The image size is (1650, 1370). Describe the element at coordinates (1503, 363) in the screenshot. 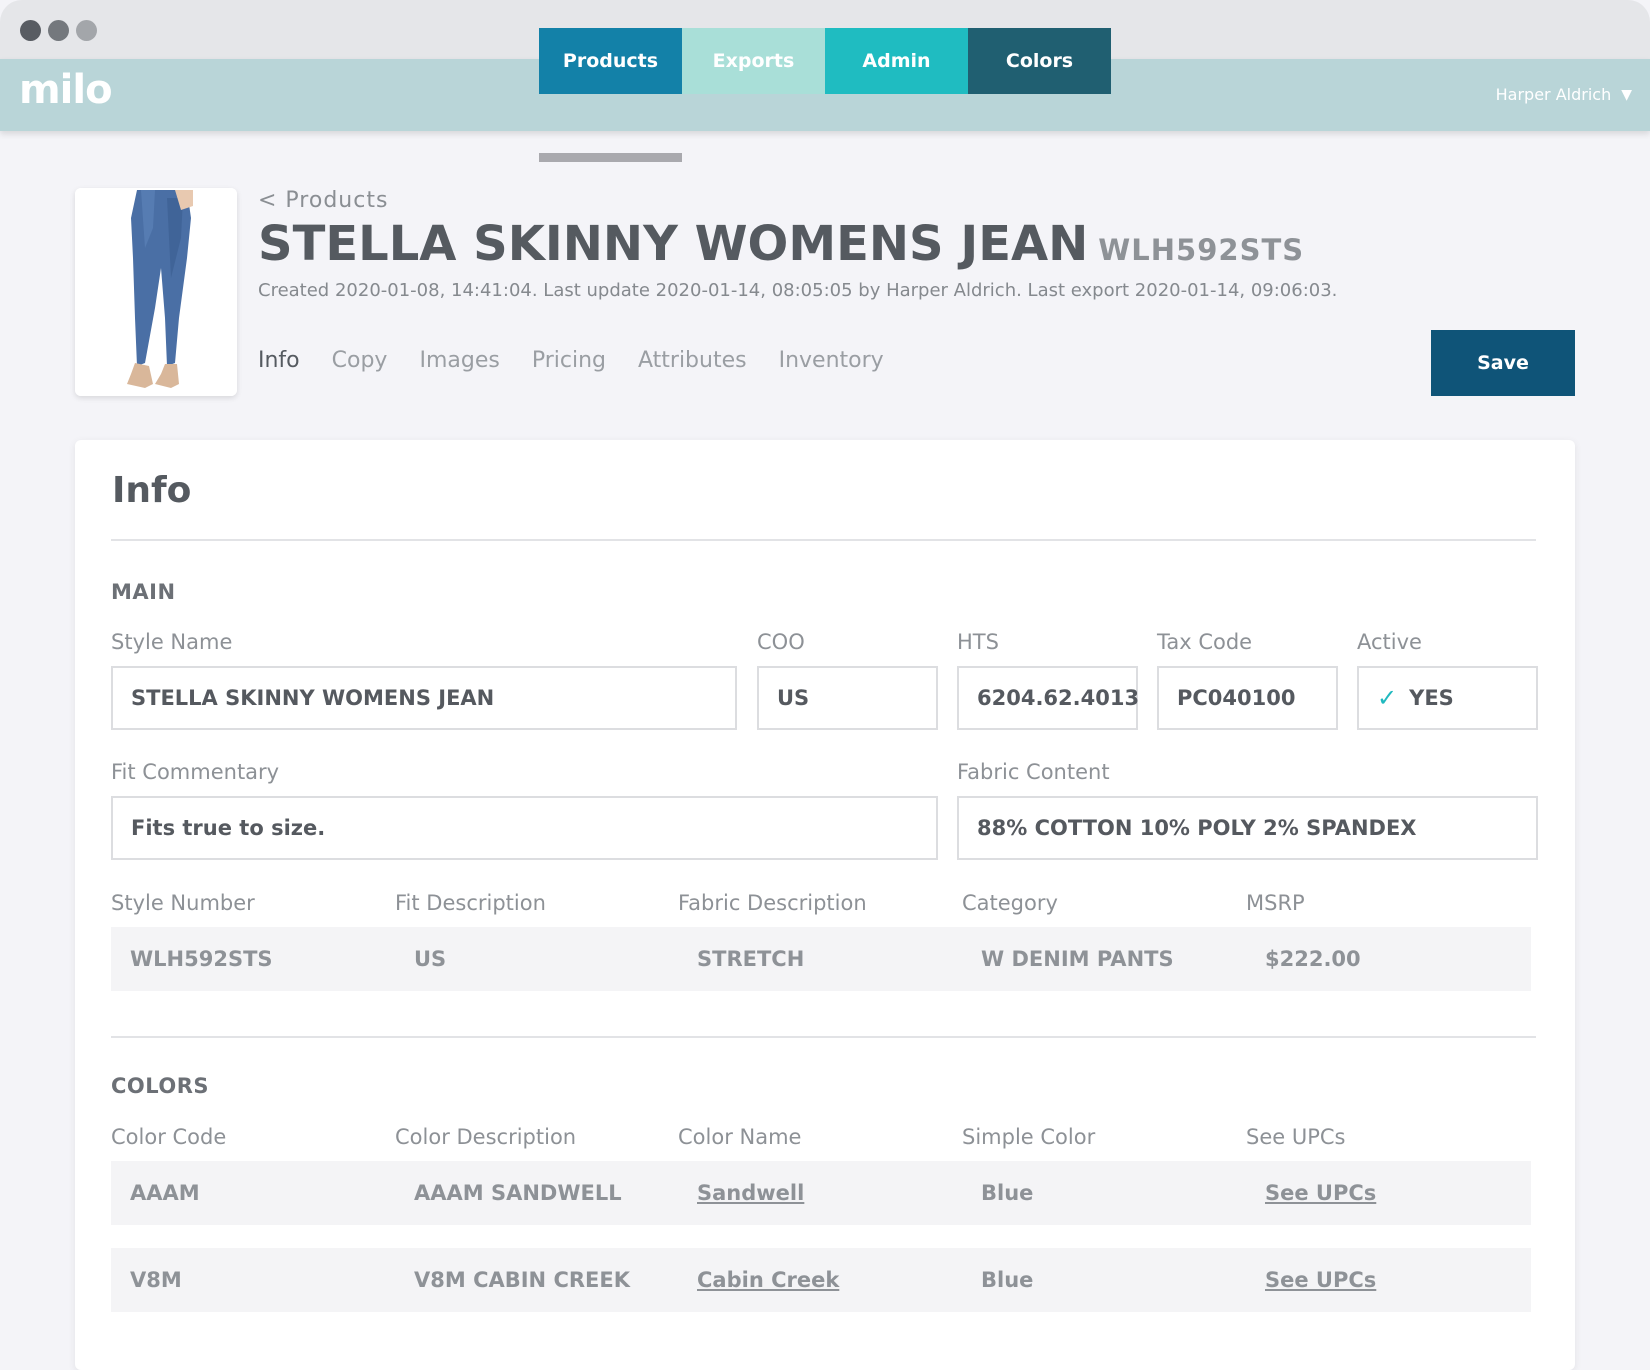

I see `save-button: Save` at that location.